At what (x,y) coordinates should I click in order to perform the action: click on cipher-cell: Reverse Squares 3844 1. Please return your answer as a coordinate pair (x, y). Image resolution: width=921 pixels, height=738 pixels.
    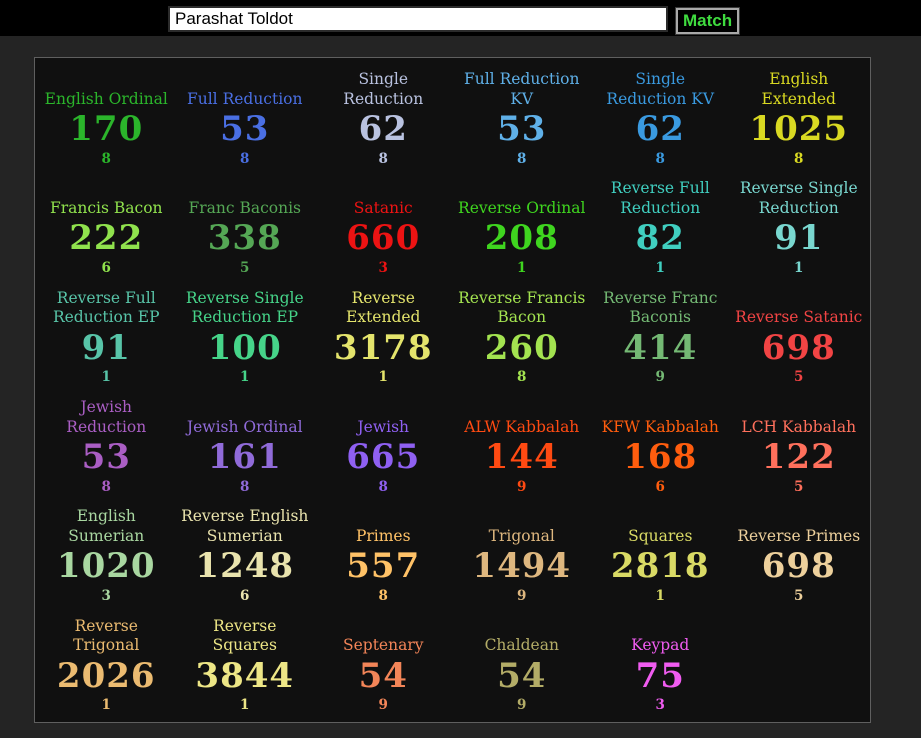
    Looking at the image, I should click on (245, 663).